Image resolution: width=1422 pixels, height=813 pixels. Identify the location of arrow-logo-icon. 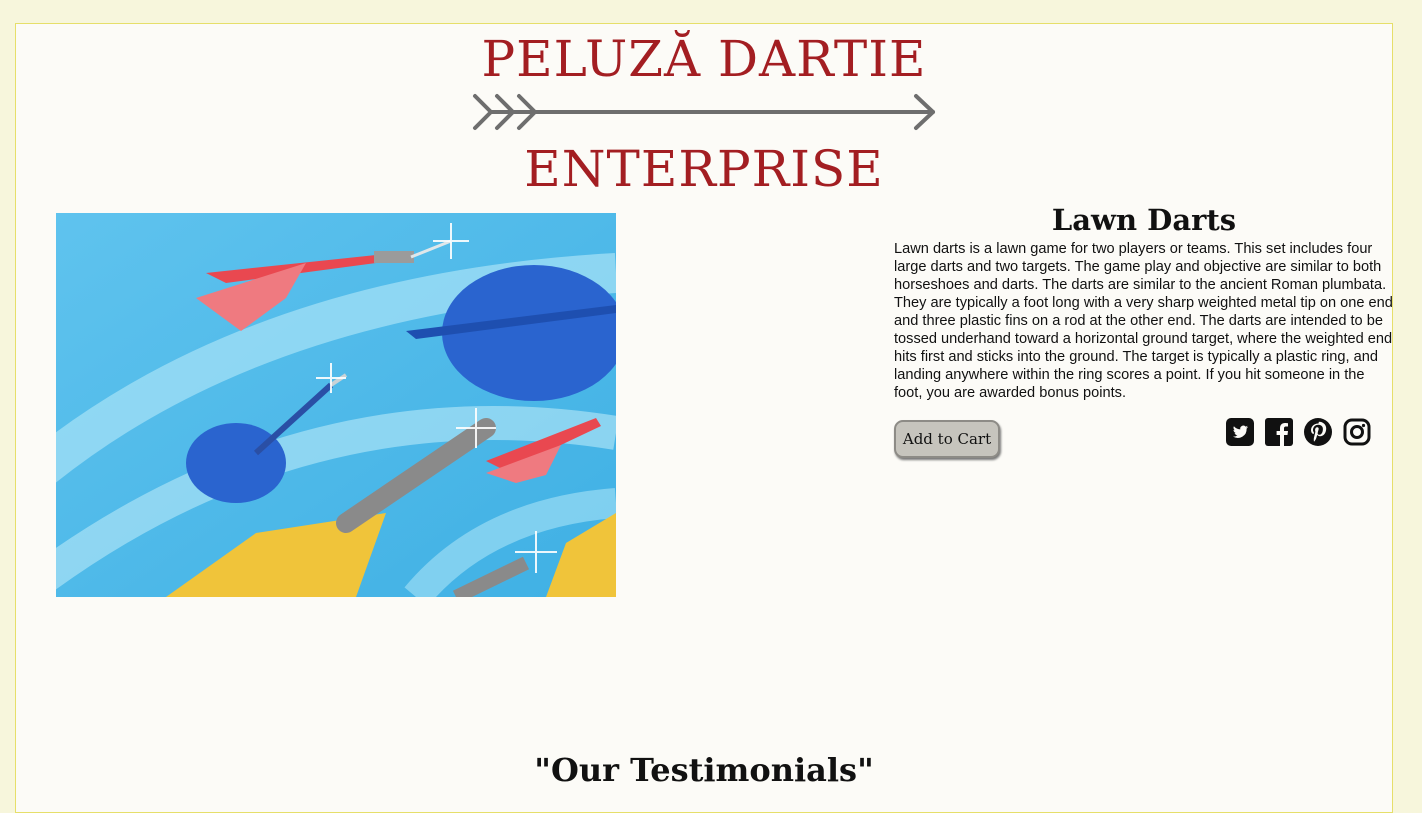
(704, 112).